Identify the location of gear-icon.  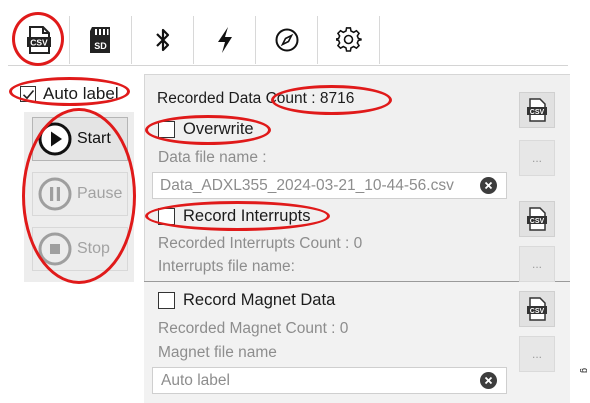
(348, 39).